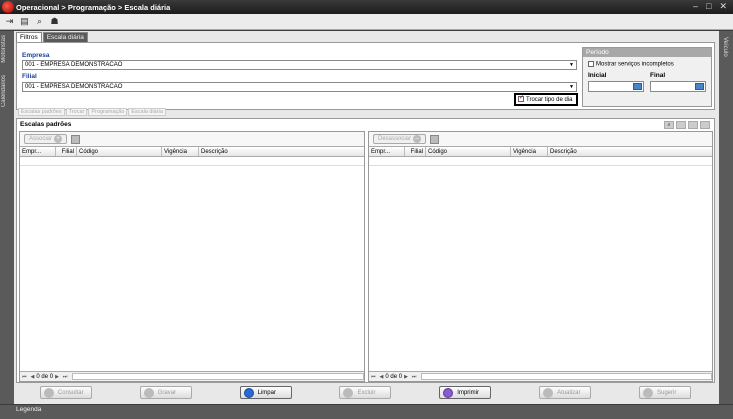 This screenshot has width=733, height=419. I want to click on filial-value: 001 - EMPRESA DEMONSTRACAO, so click(74, 87).